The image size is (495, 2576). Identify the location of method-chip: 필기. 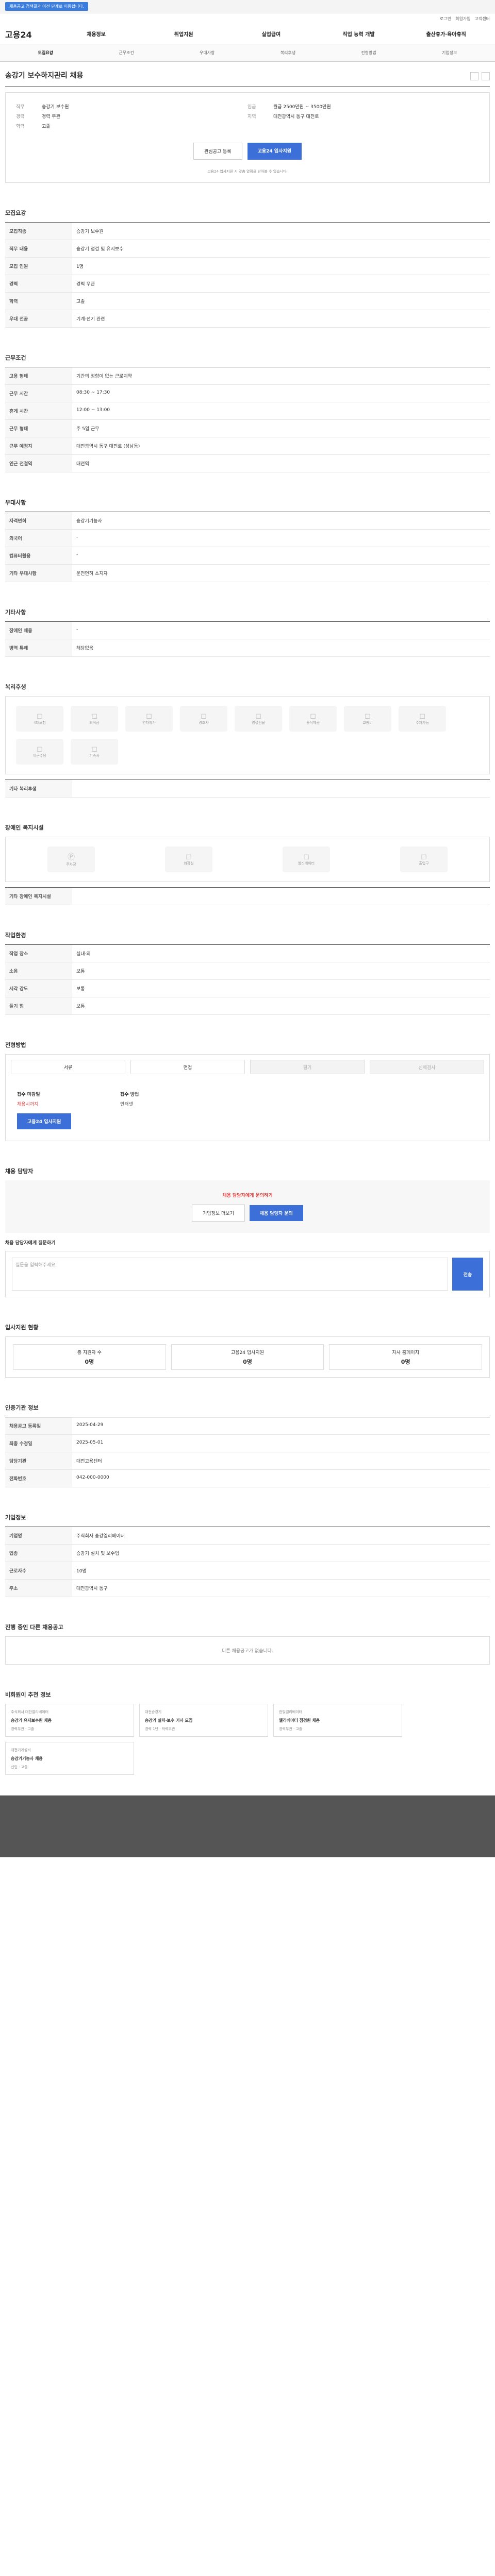
(307, 1067).